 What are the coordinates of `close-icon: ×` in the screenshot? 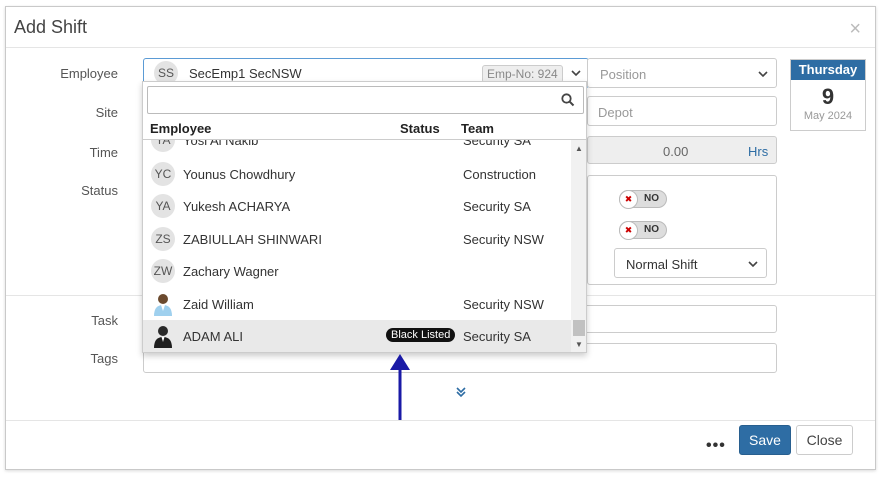 It's located at (855, 29).